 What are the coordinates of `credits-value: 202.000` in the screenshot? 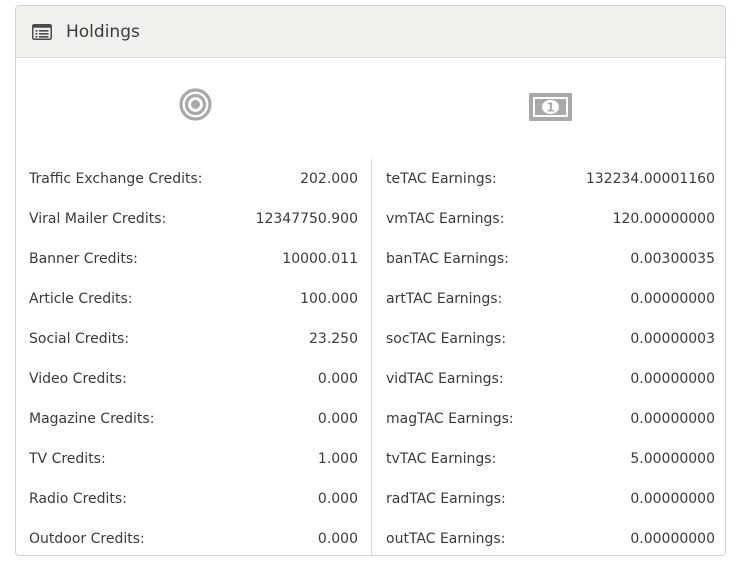 It's located at (329, 179).